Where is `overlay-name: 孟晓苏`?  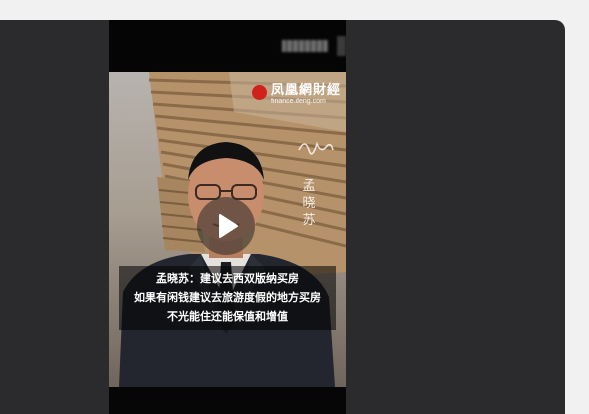 overlay-name: 孟晓苏 is located at coordinates (309, 203).